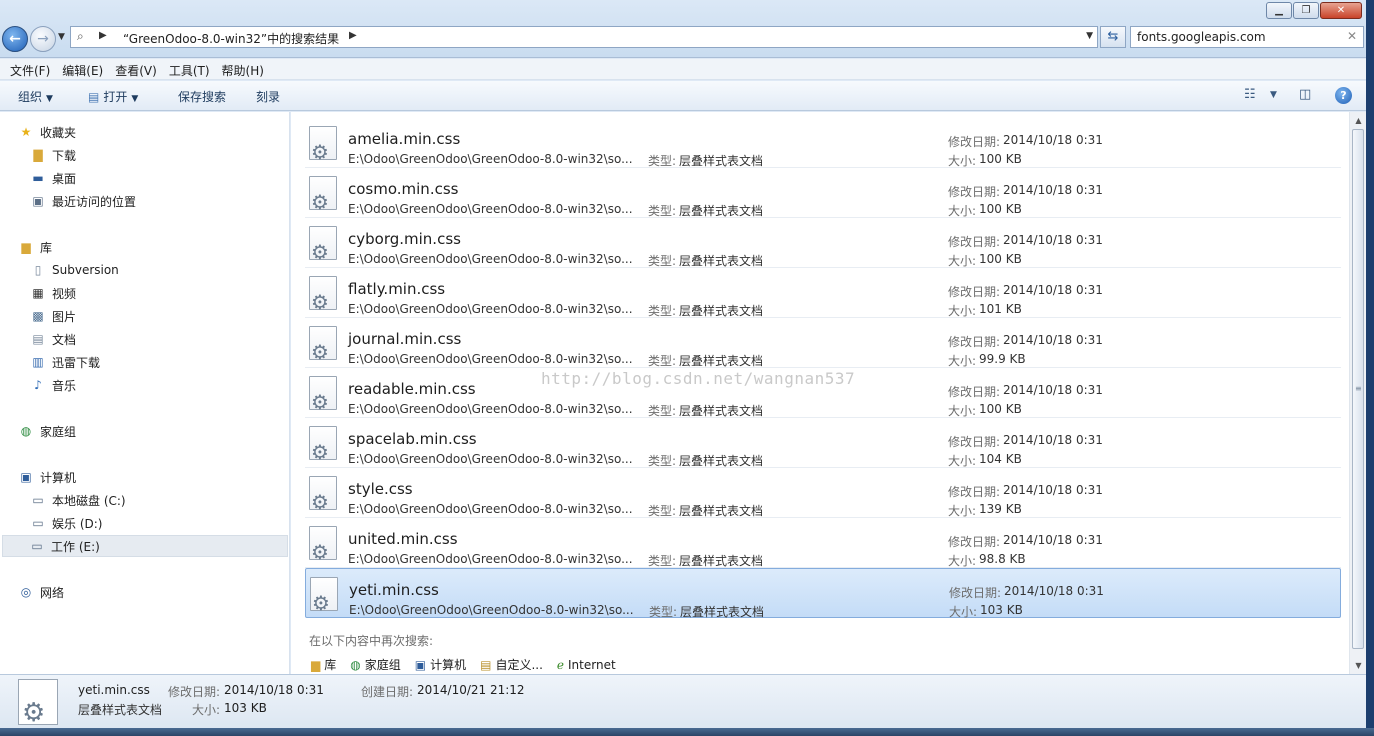 Image resolution: width=1374 pixels, height=736 pixels. Describe the element at coordinates (47, 132) in the screenshot. I see `nav-favorites: ★ 收藏夹` at that location.